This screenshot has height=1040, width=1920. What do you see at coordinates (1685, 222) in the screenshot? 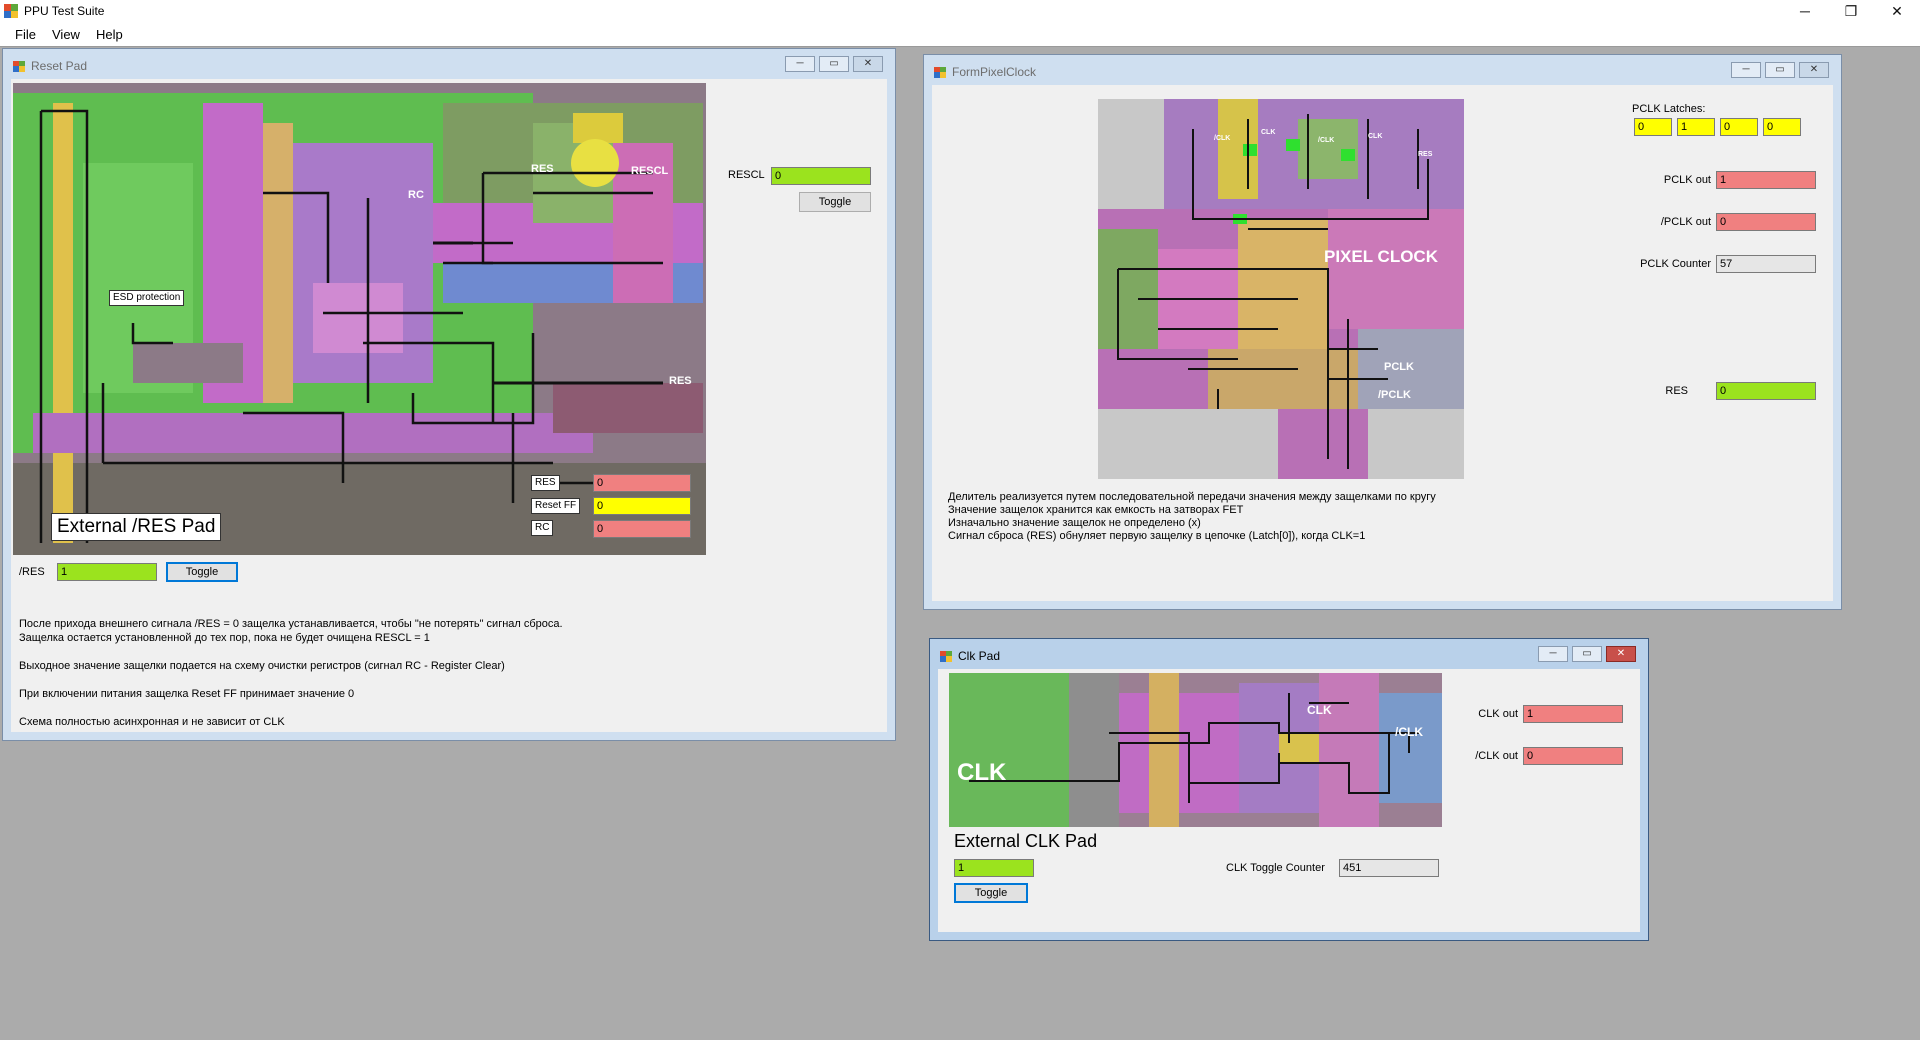
I see `npclk-out-label: /PCLK out` at bounding box center [1685, 222].